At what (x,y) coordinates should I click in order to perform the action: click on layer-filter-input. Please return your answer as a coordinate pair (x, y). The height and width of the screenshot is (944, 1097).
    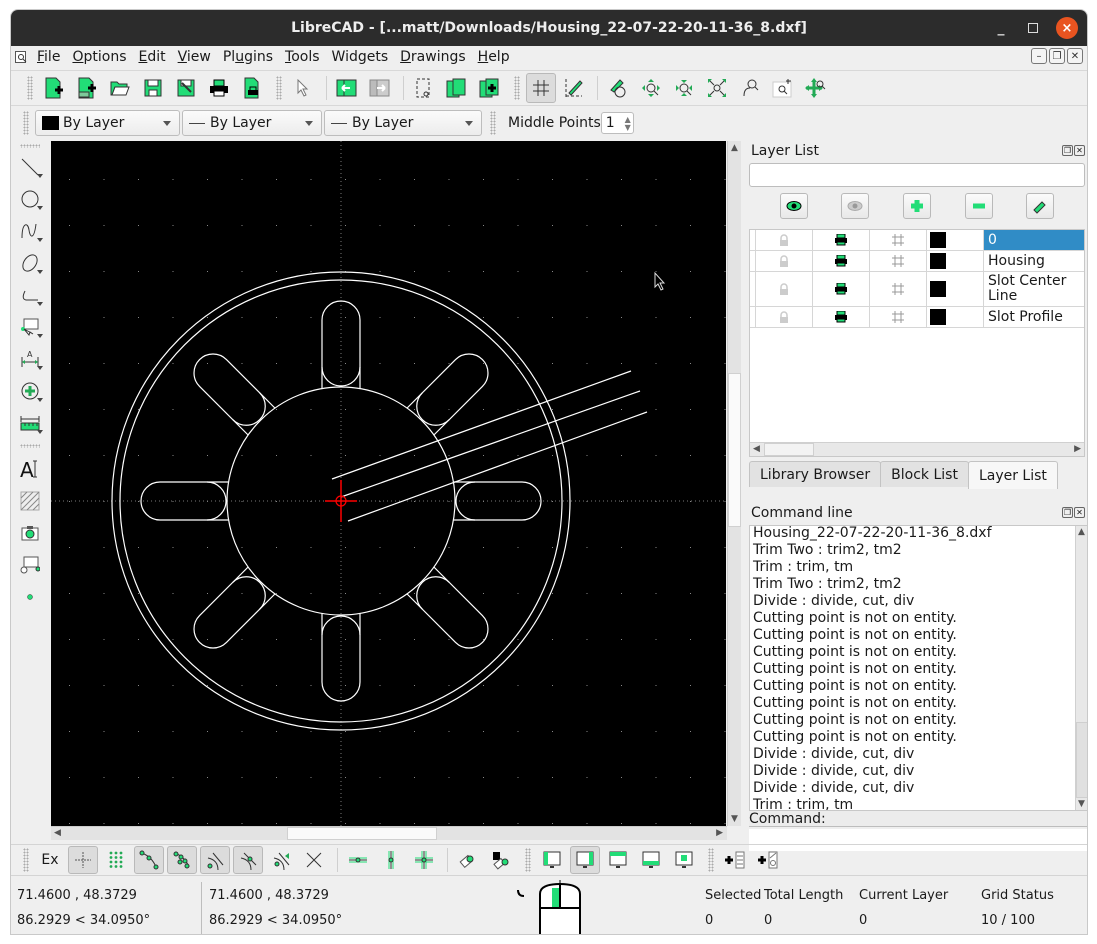
    Looking at the image, I should click on (917, 175).